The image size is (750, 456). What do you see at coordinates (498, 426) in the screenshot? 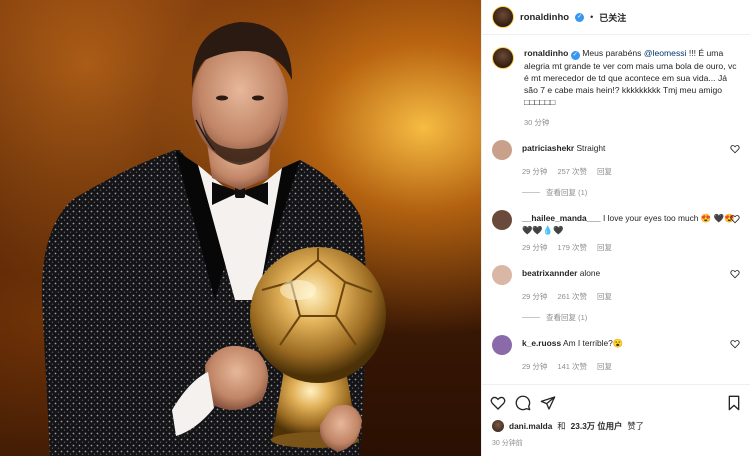
I see `liker-avatar` at bounding box center [498, 426].